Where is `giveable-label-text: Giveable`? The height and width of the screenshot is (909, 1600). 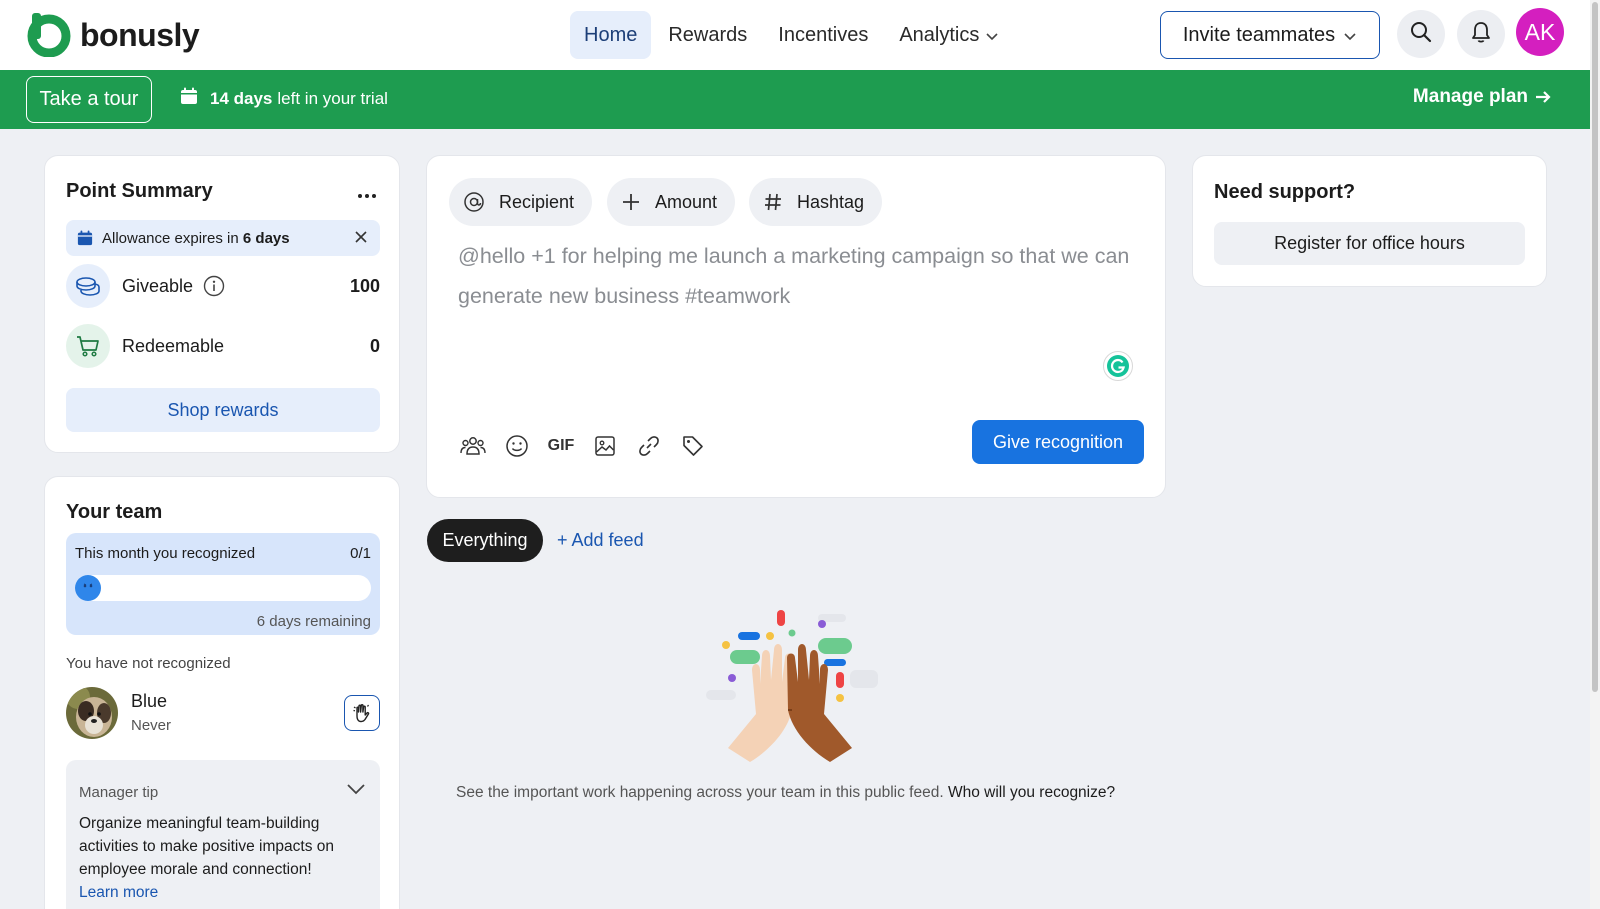
giveable-label-text: Giveable is located at coordinates (158, 285).